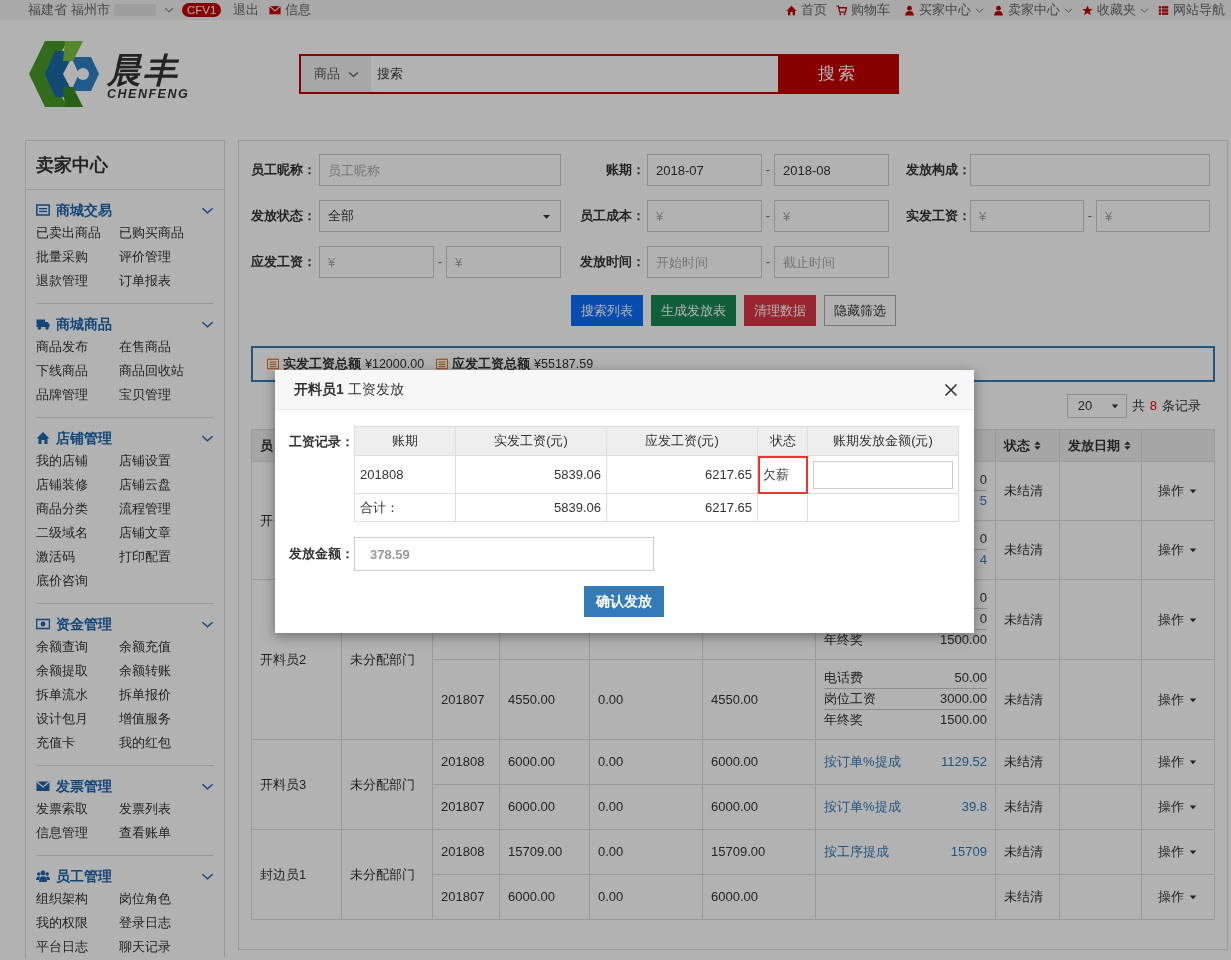 This screenshot has height=960, width=1231. I want to click on sidebar-item: 店铺云盘, so click(160, 485).